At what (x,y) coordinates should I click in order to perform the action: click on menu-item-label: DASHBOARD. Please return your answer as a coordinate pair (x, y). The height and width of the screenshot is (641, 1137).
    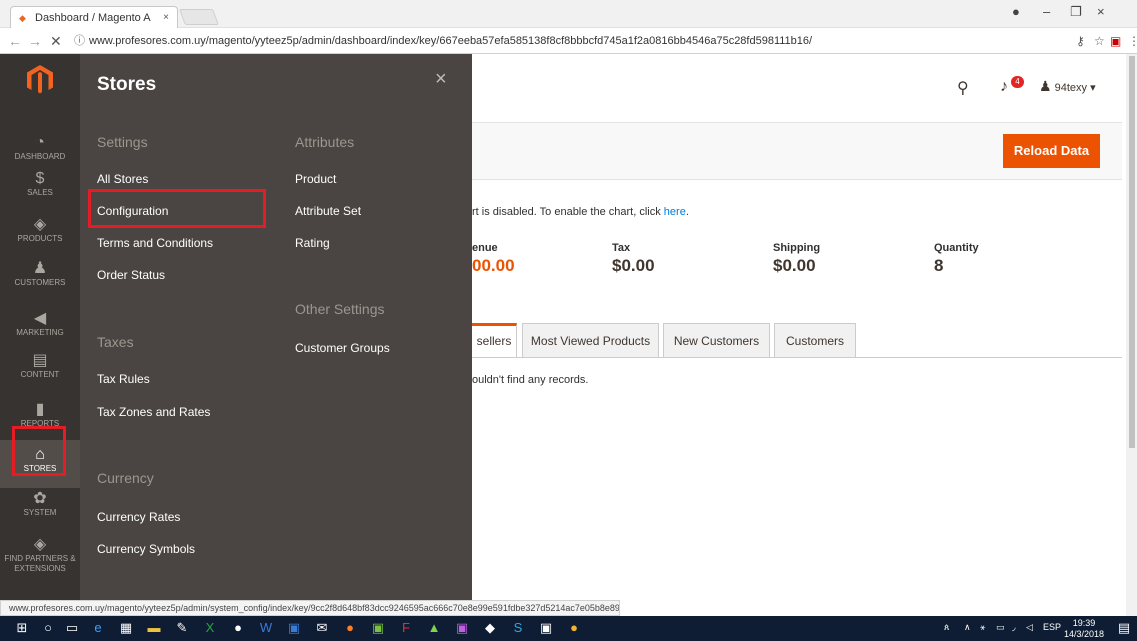
    Looking at the image, I should click on (40, 156).